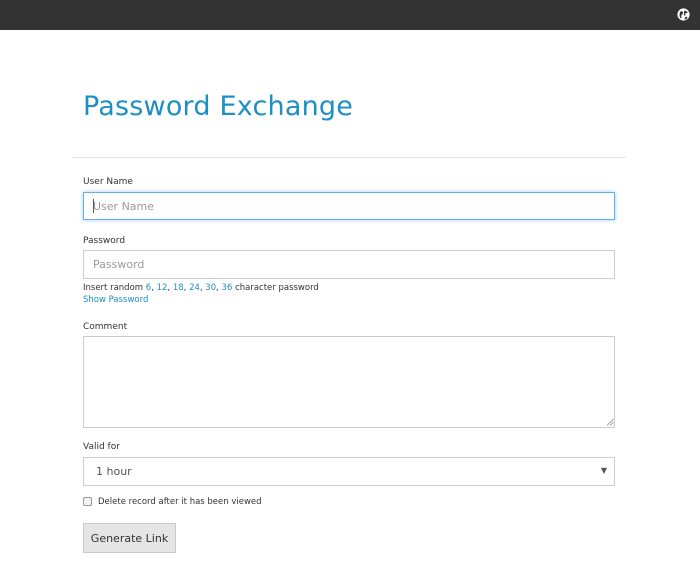  Describe the element at coordinates (162, 288) in the screenshot. I see `random-12-link: 12` at that location.